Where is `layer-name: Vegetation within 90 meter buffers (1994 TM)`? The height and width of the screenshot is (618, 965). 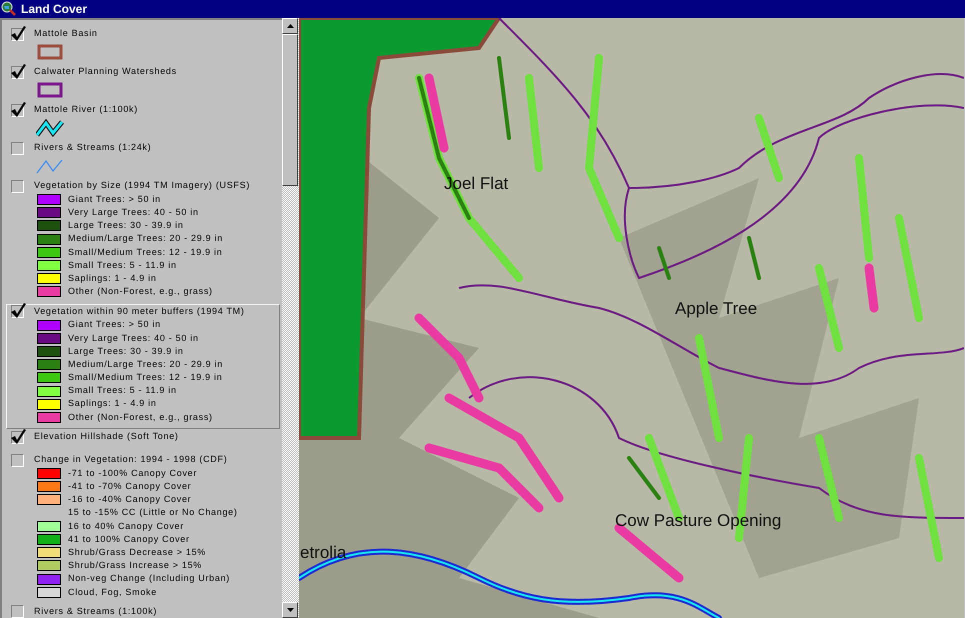 layer-name: Vegetation within 90 meter buffers (1994 TM) is located at coordinates (139, 311).